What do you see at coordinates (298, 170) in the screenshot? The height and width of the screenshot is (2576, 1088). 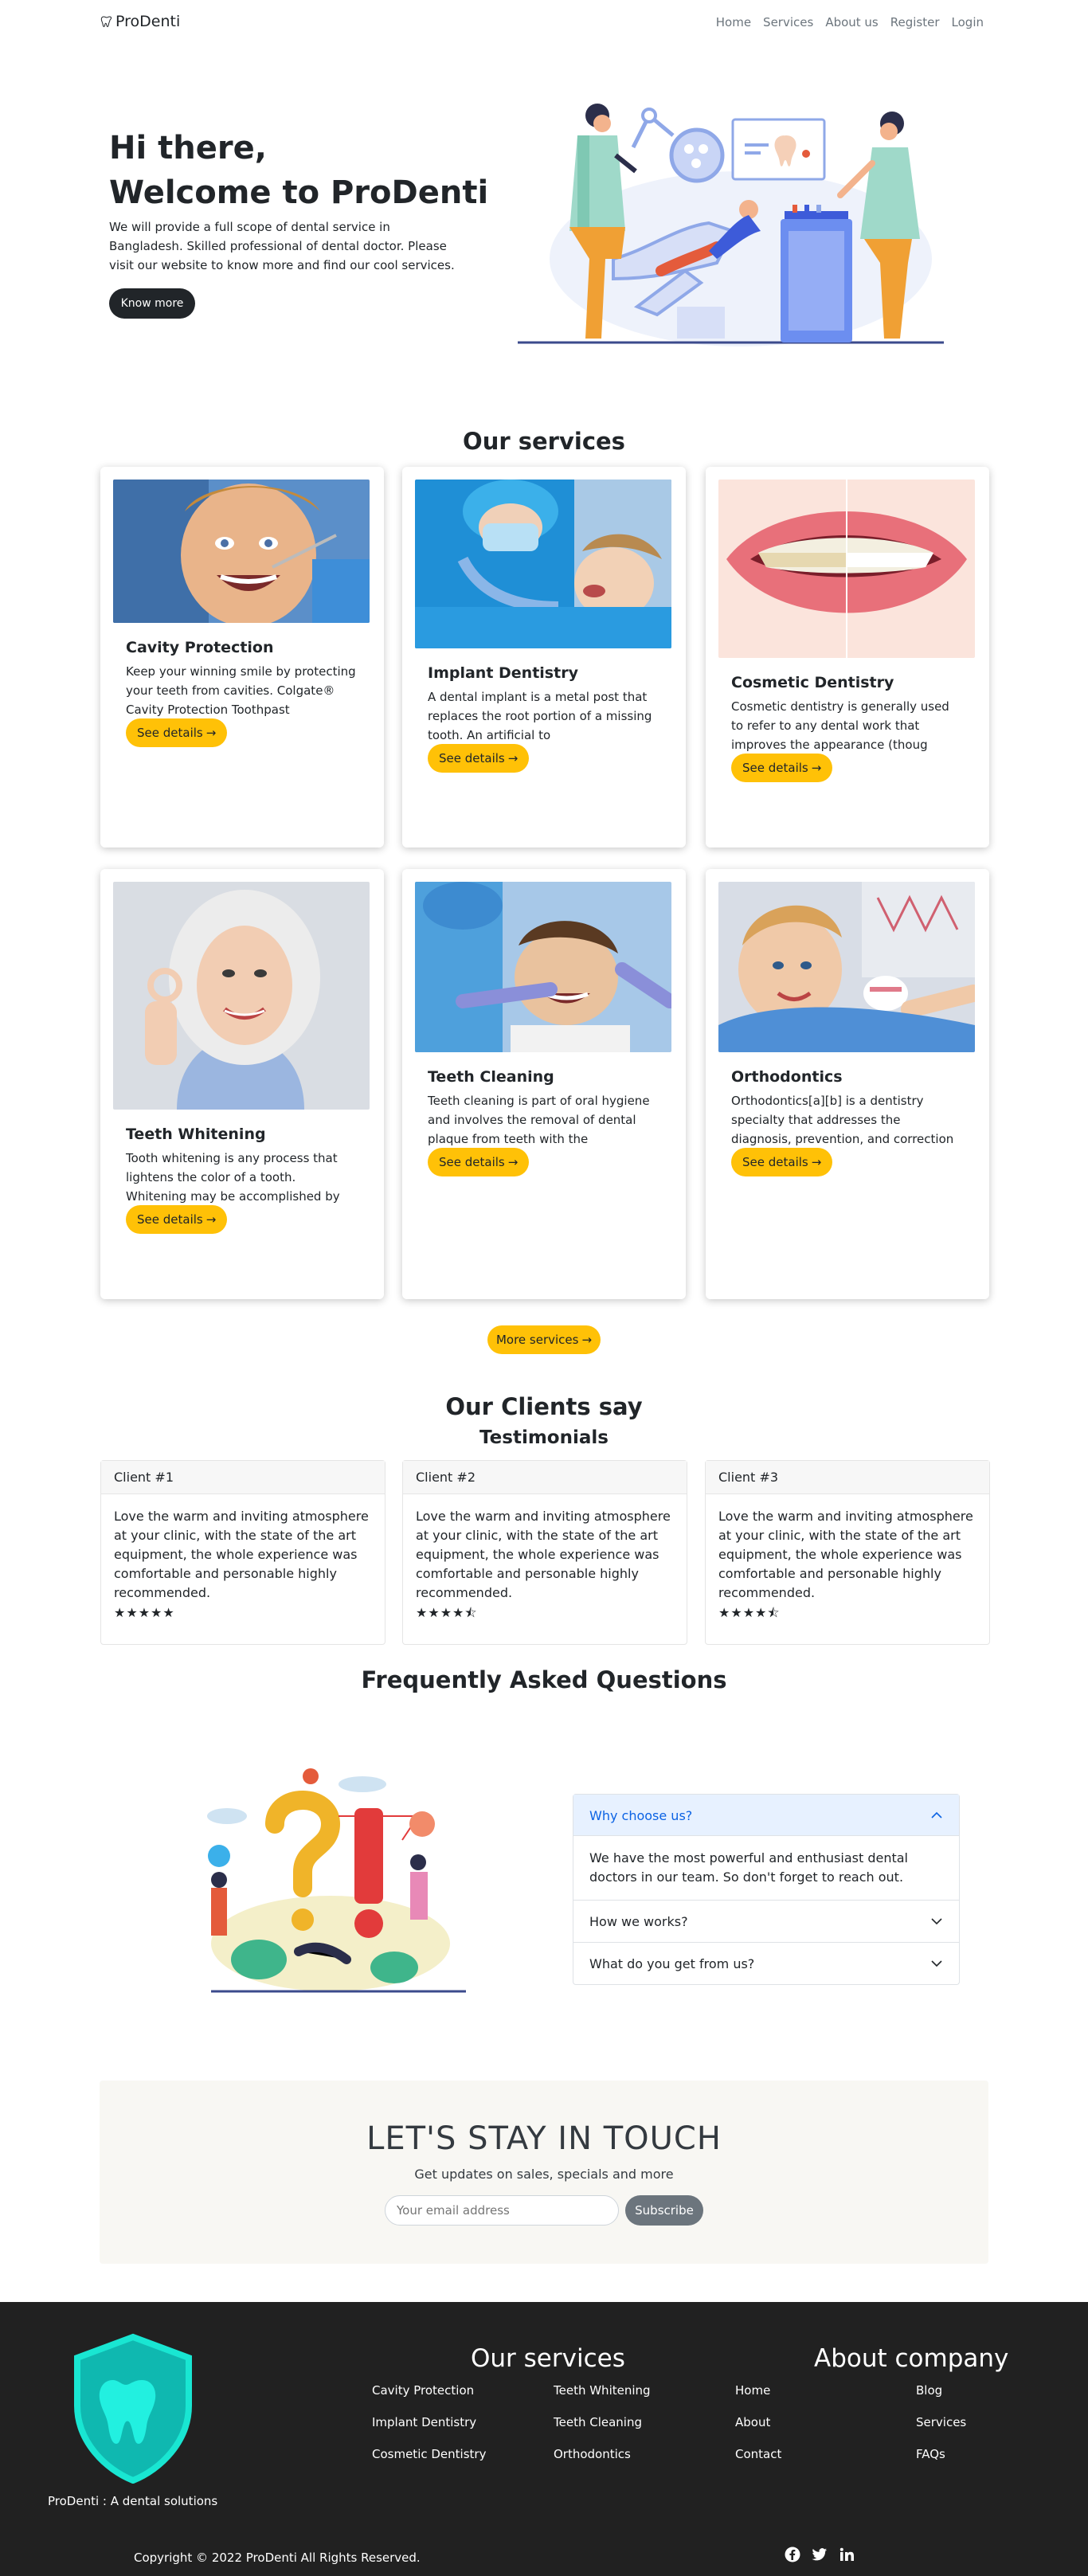 I see `hero-title: Hi there, Welcome to ProDenti` at bounding box center [298, 170].